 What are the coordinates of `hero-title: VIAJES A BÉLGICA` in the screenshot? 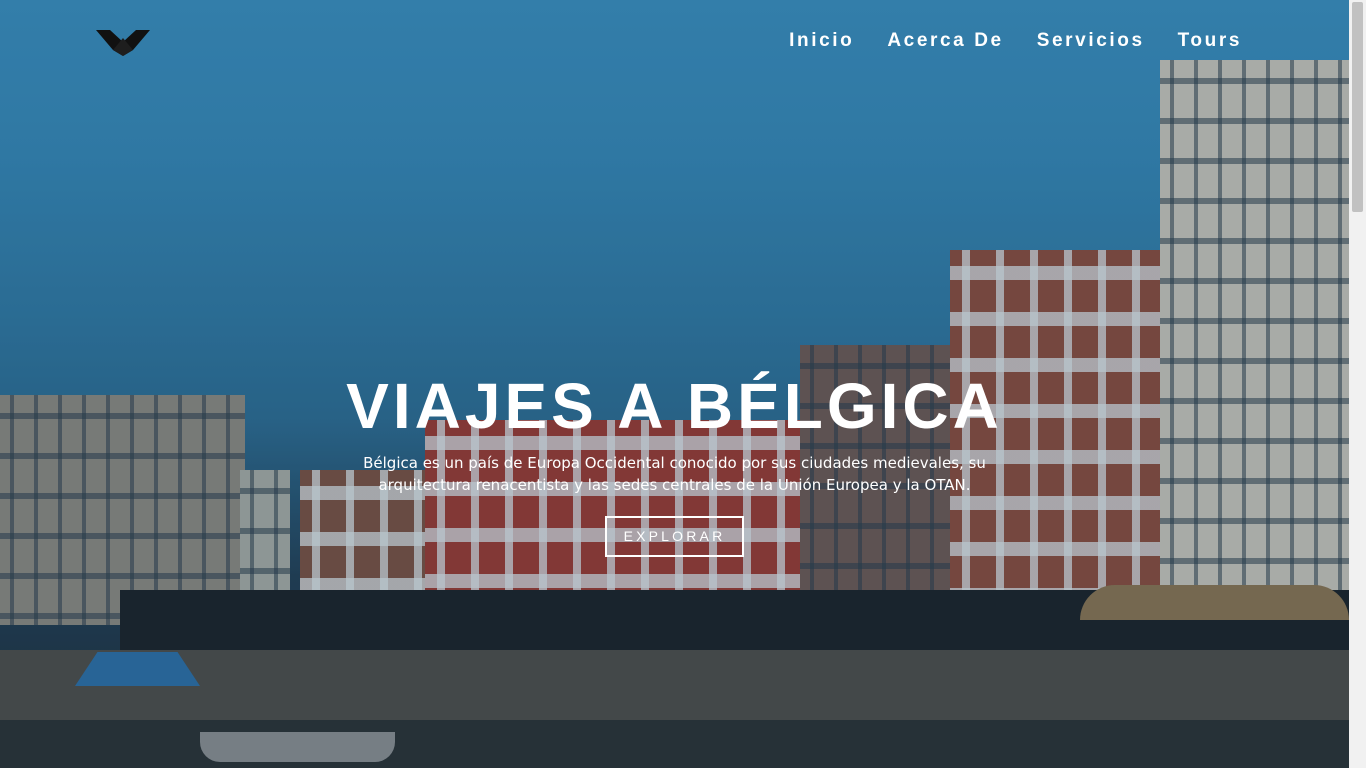 It's located at (674, 406).